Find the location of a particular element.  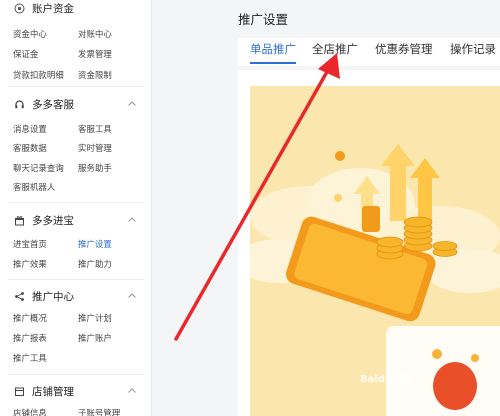

sidebar-section-duoduo-jinbao: 多多进宝 进宝首页 推广设置 推广效果 推广助力 is located at coordinates (75, 239).